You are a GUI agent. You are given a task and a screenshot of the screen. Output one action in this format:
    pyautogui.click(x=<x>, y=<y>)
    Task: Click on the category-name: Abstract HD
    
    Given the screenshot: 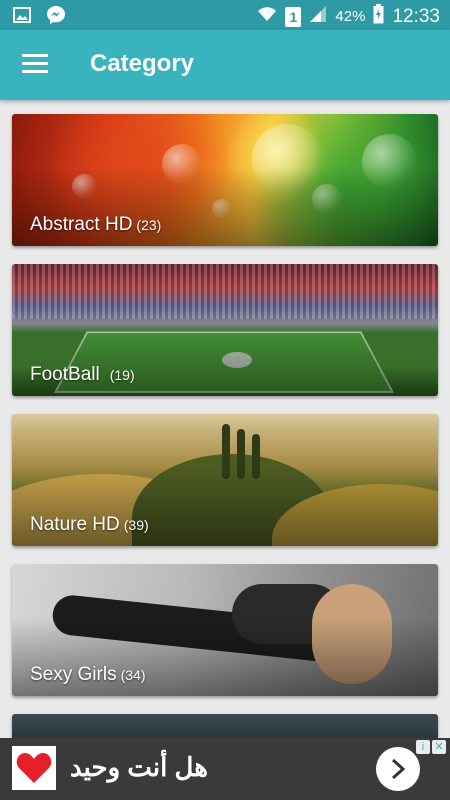 What is the action you would take?
    pyautogui.click(x=81, y=224)
    